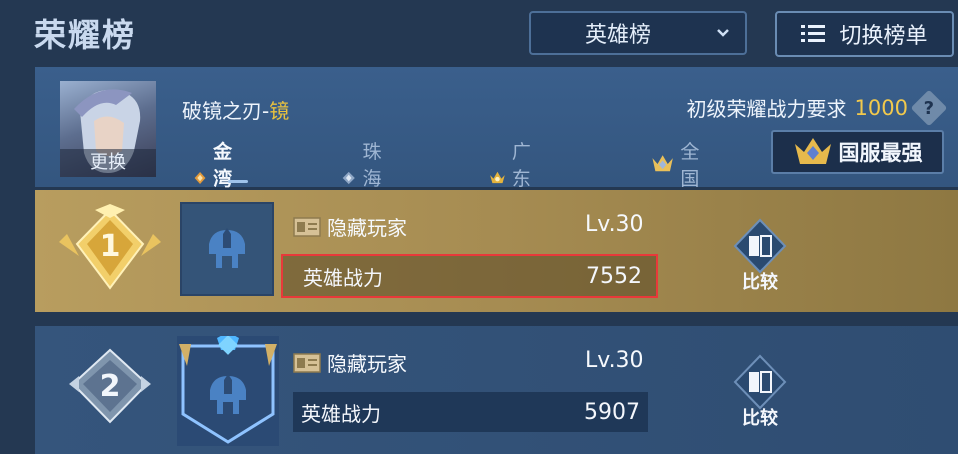 The width and height of the screenshot is (958, 454). I want to click on glory-requirement: 初级荣耀战力要求 1000 ?, so click(817, 107).